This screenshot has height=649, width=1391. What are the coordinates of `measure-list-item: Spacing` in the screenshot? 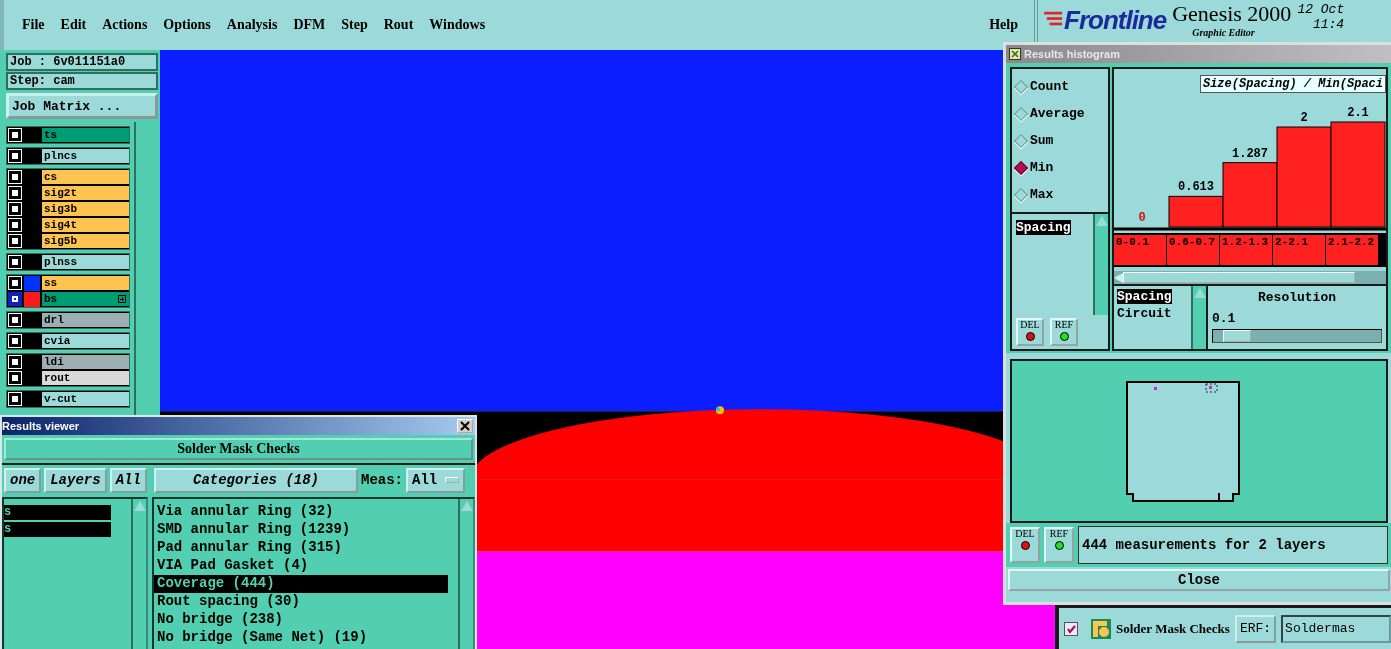 It's located at (1043, 227).